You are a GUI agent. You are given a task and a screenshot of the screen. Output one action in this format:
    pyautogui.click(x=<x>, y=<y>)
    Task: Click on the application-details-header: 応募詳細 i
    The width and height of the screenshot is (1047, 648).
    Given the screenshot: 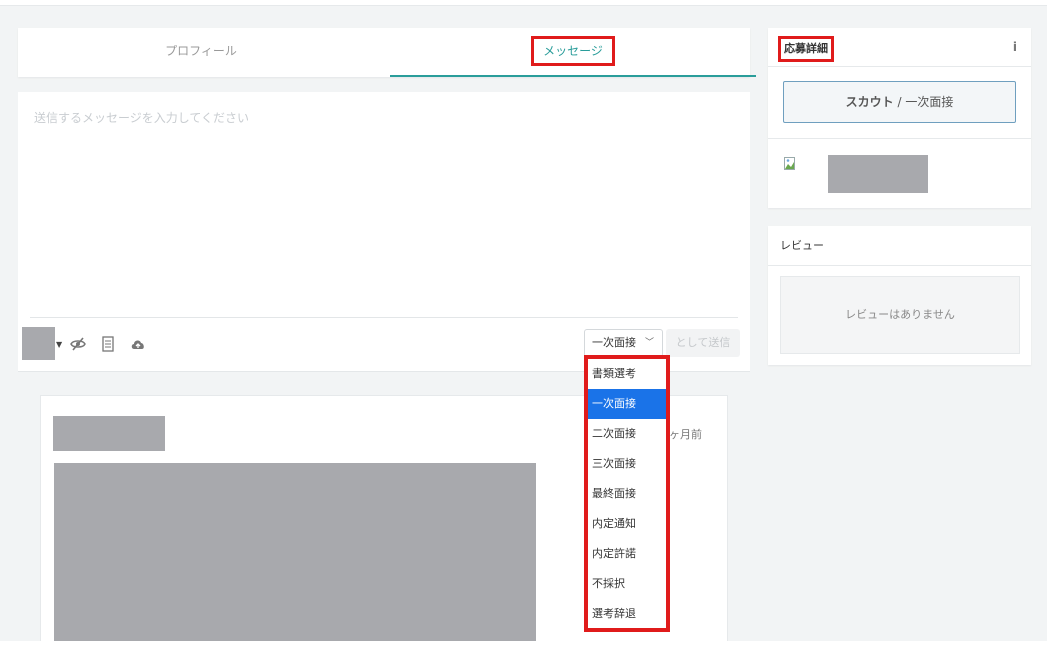 What is the action you would take?
    pyautogui.click(x=899, y=47)
    